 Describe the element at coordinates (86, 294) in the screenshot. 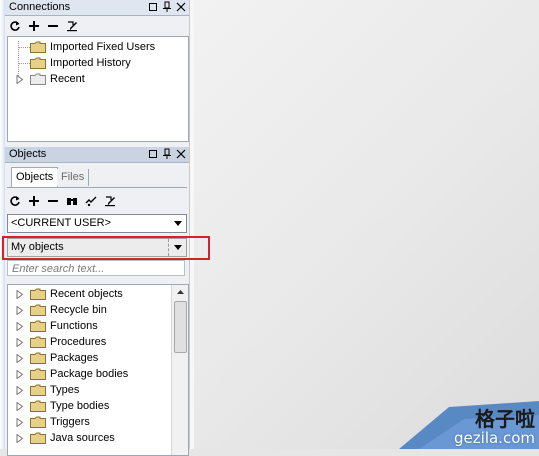

I see `tree-item-label: Recent objects` at that location.